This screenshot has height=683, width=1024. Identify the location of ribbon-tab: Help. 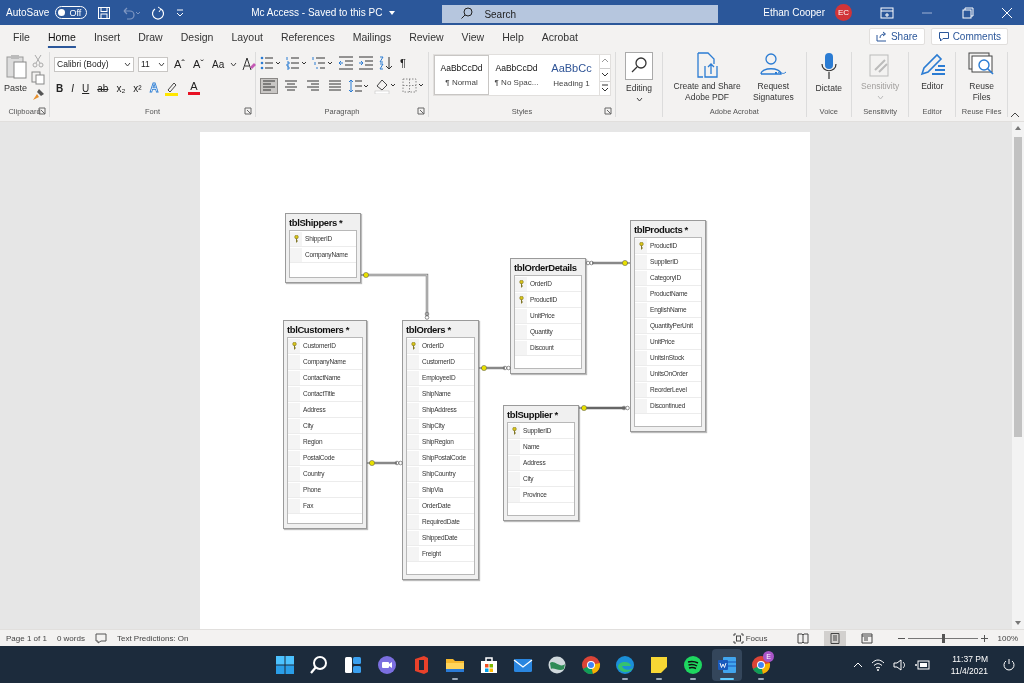
(513, 36).